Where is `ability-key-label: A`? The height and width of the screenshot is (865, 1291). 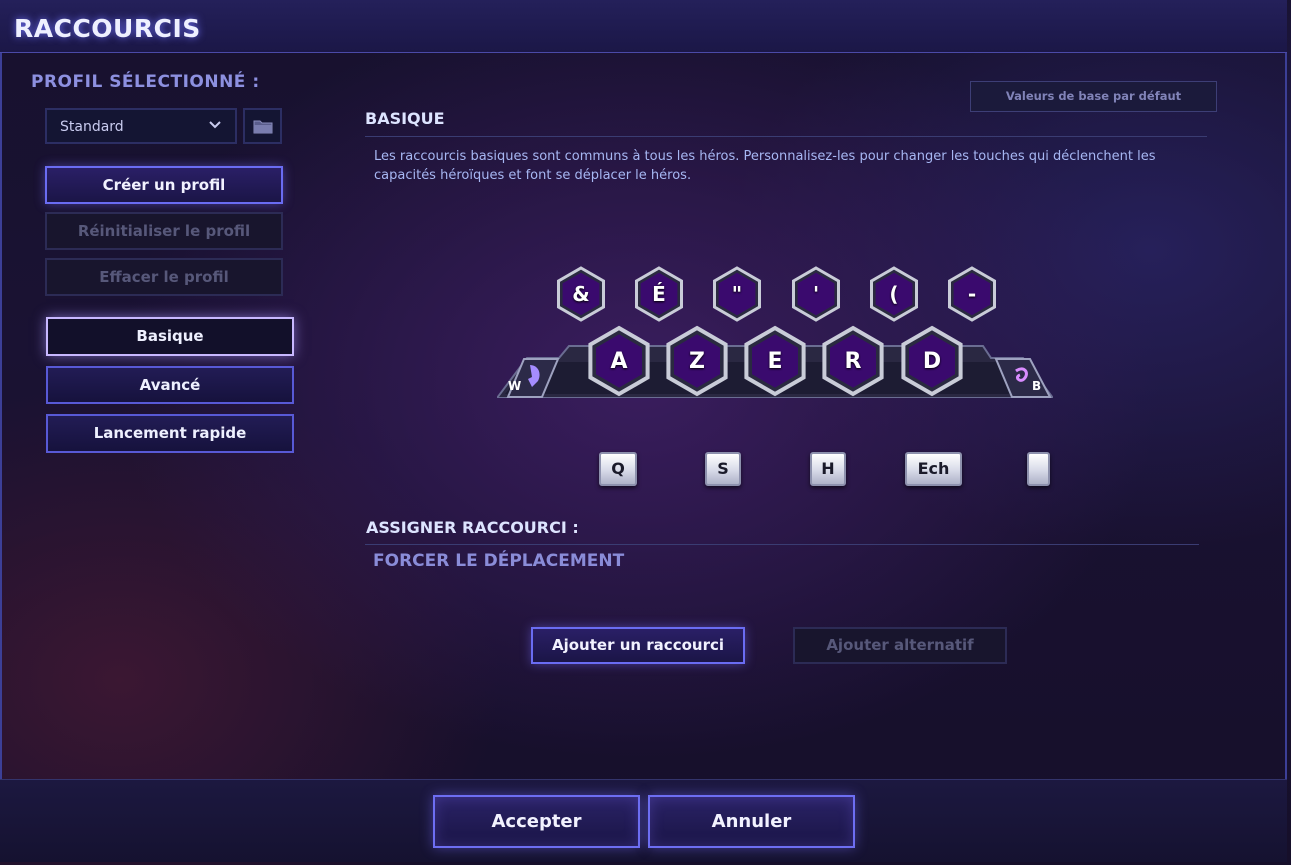
ability-key-label: A is located at coordinates (619, 361).